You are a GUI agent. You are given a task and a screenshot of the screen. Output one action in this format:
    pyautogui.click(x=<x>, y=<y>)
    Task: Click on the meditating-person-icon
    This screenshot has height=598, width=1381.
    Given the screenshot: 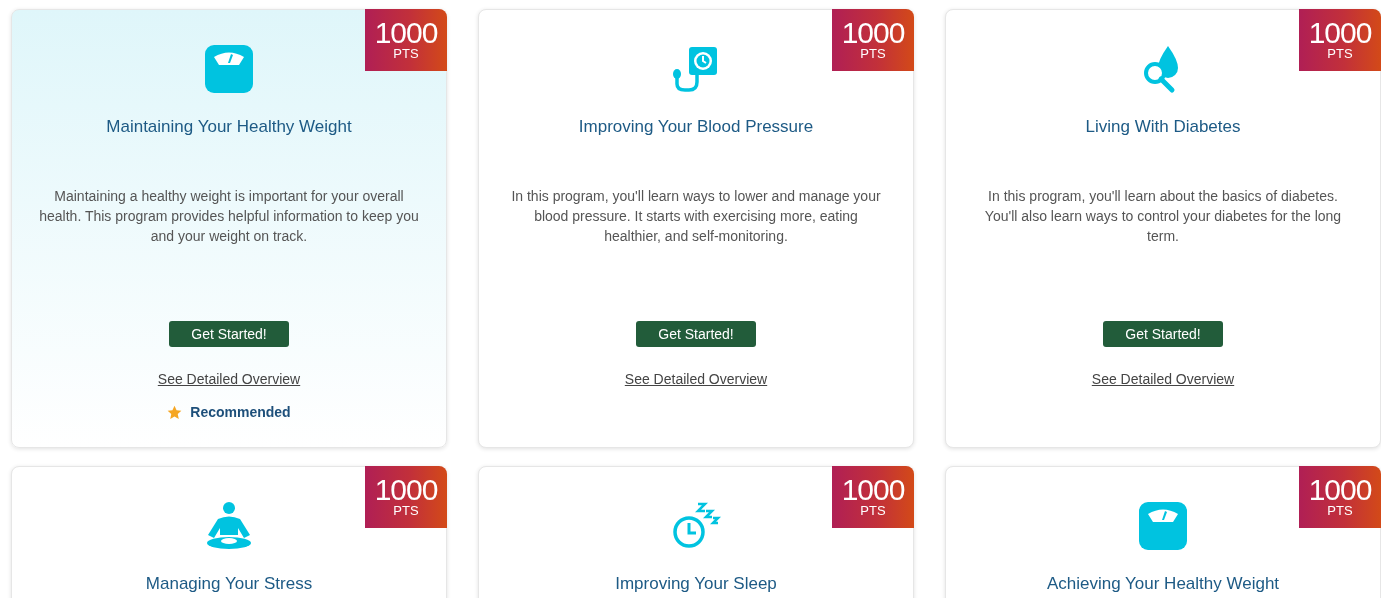 What is the action you would take?
    pyautogui.click(x=229, y=526)
    